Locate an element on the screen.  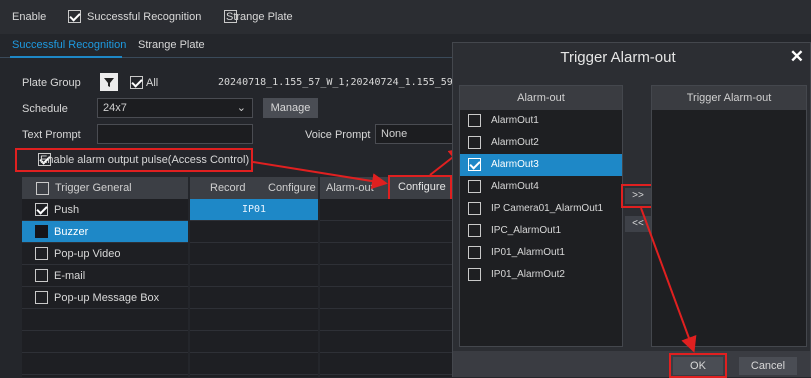
arrow-to-ok is located at coordinates (668, 280).